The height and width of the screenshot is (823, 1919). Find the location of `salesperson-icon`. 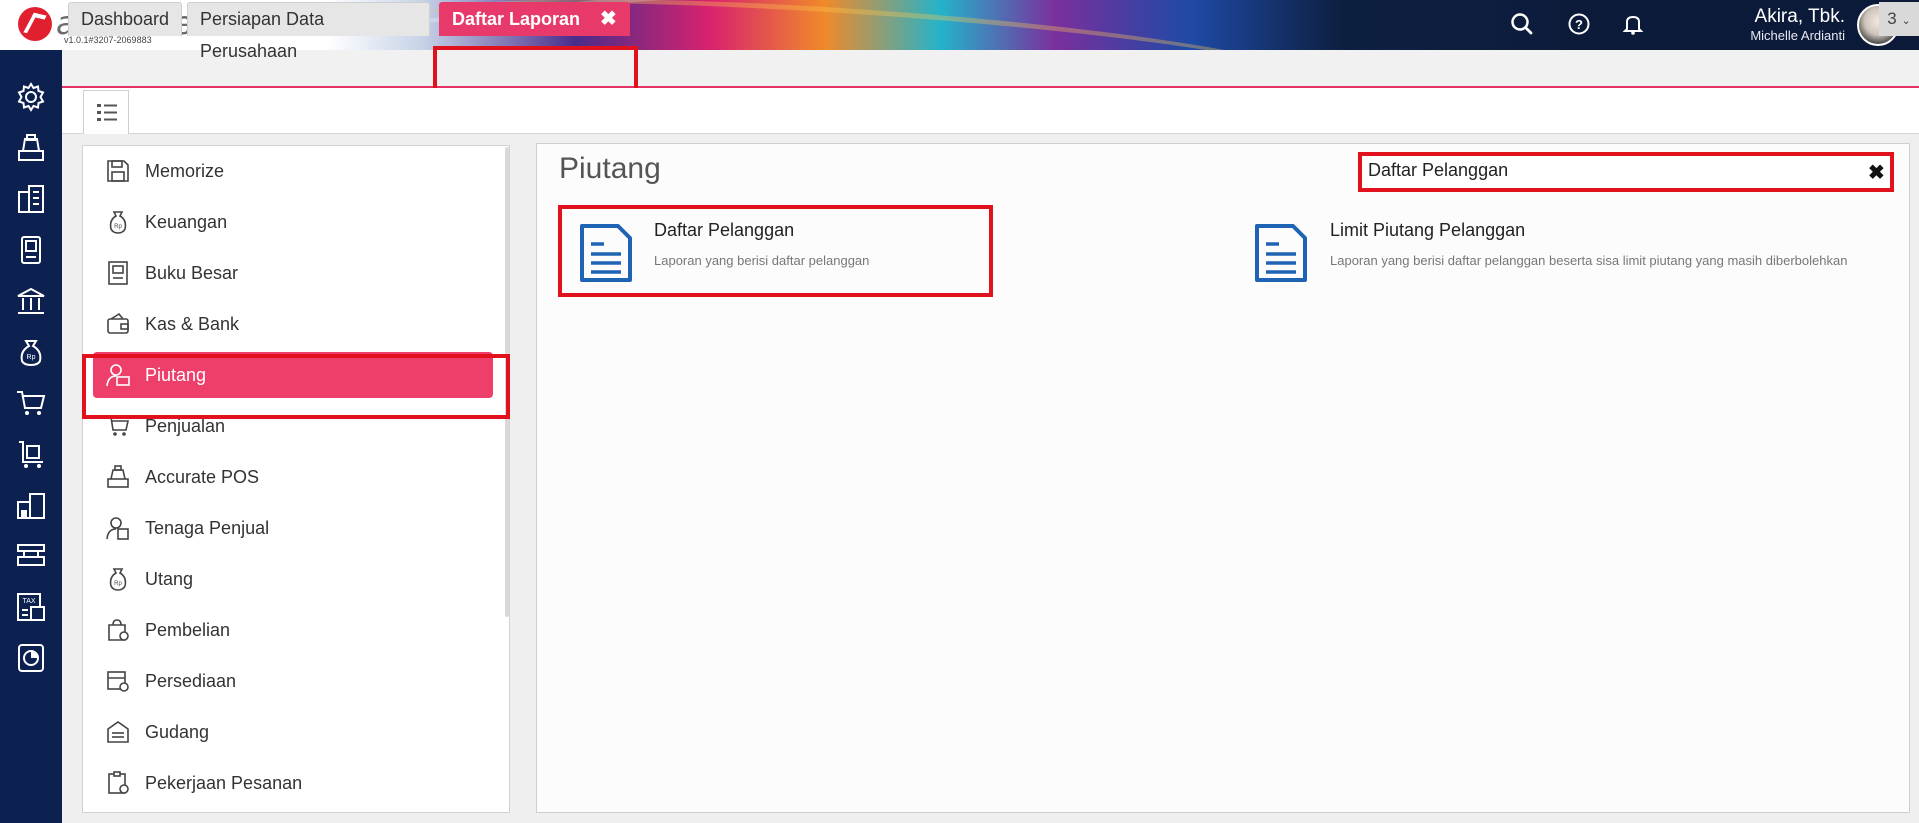

salesperson-icon is located at coordinates (117, 528).